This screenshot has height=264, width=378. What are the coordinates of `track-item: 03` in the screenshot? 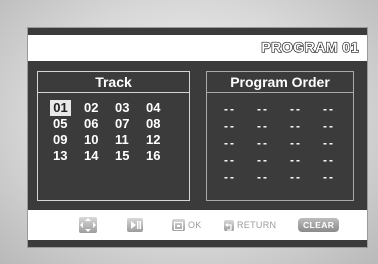 It's located at (130, 108).